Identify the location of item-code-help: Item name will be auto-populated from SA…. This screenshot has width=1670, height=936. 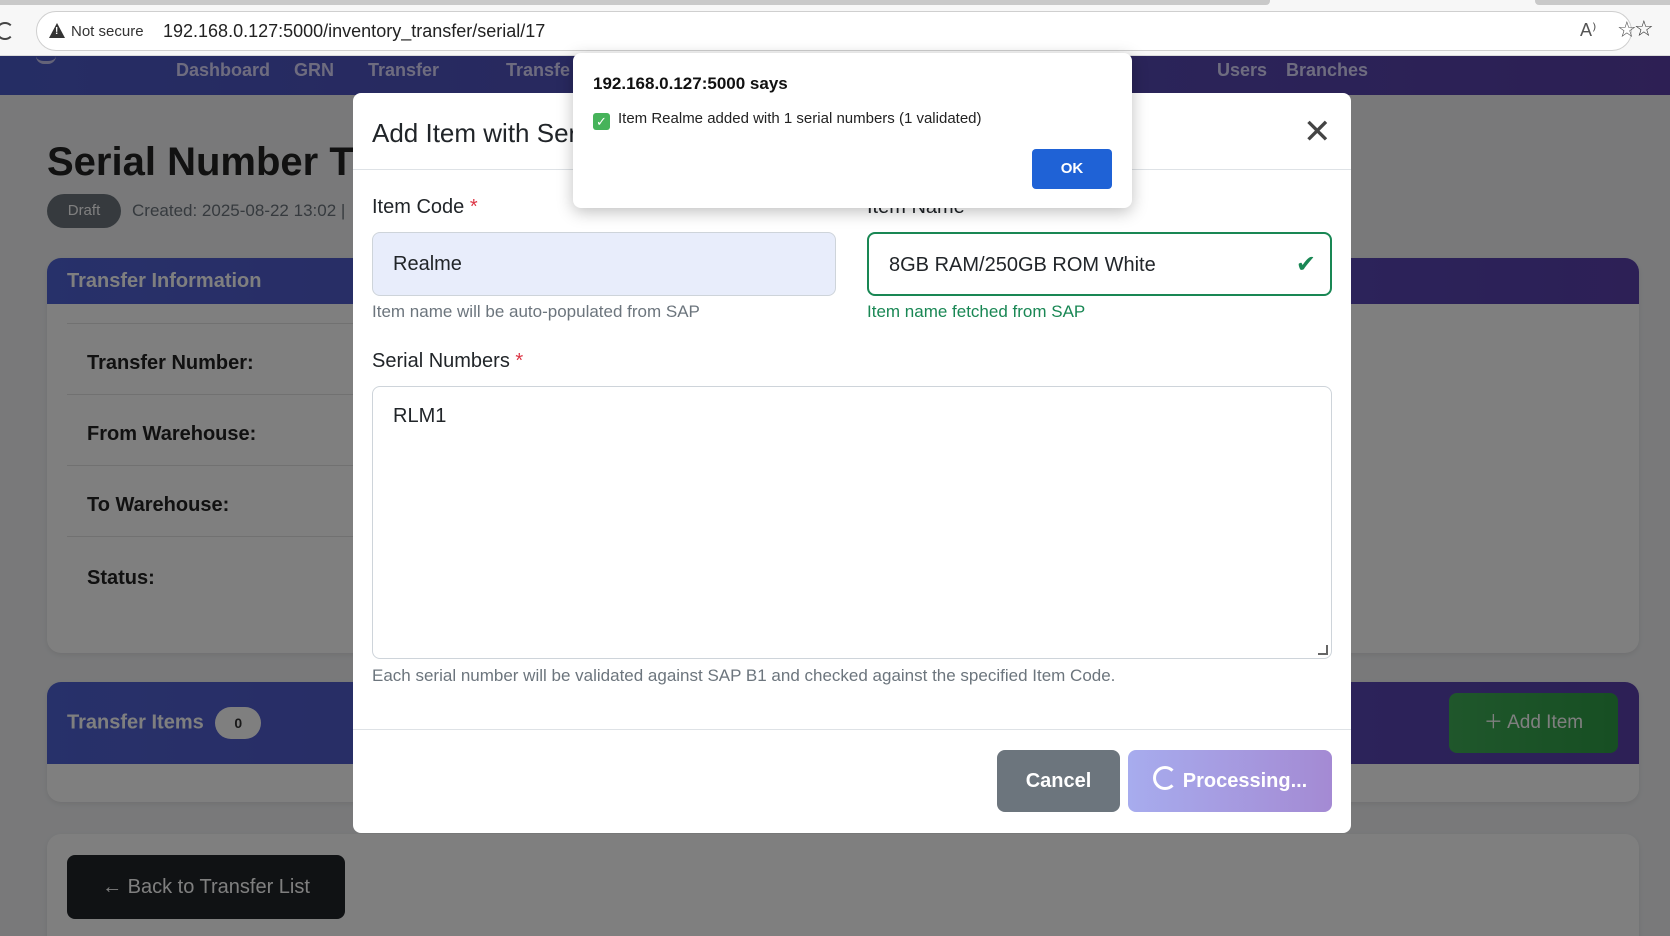
(536, 311).